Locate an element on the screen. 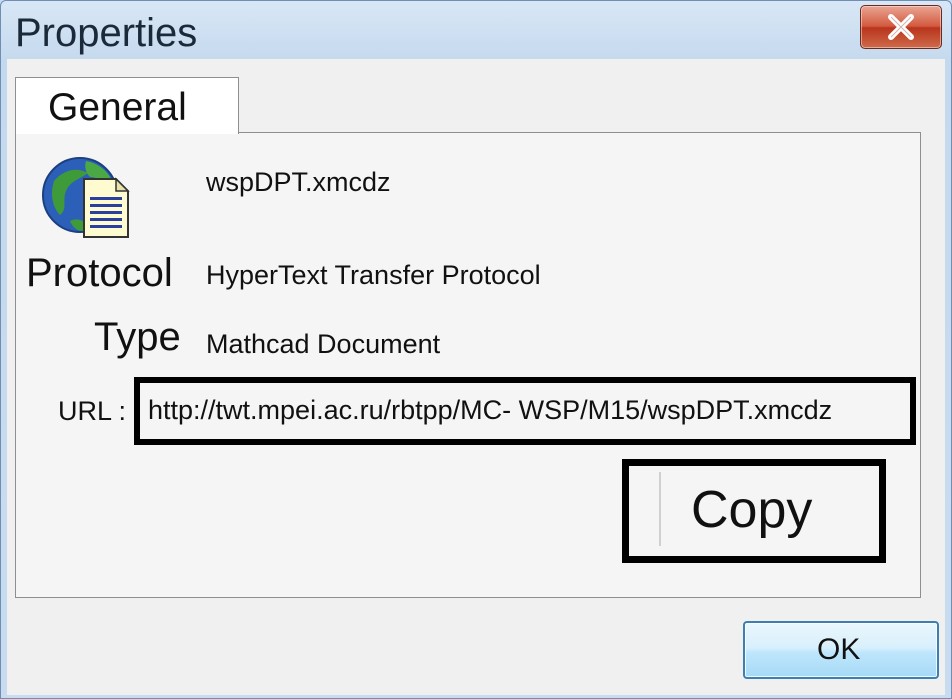 The height and width of the screenshot is (699, 952). tab-general: General is located at coordinates (127, 105).